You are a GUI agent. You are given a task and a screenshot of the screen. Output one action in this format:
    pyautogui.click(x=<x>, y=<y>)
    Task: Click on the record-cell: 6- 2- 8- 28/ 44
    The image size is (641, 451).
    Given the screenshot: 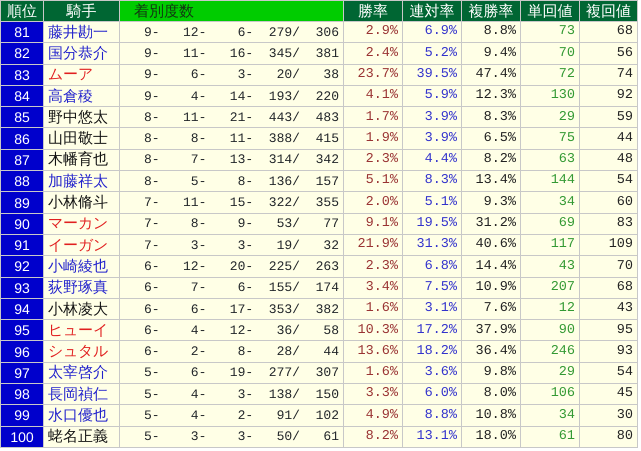 What is the action you would take?
    pyautogui.click(x=232, y=351)
    